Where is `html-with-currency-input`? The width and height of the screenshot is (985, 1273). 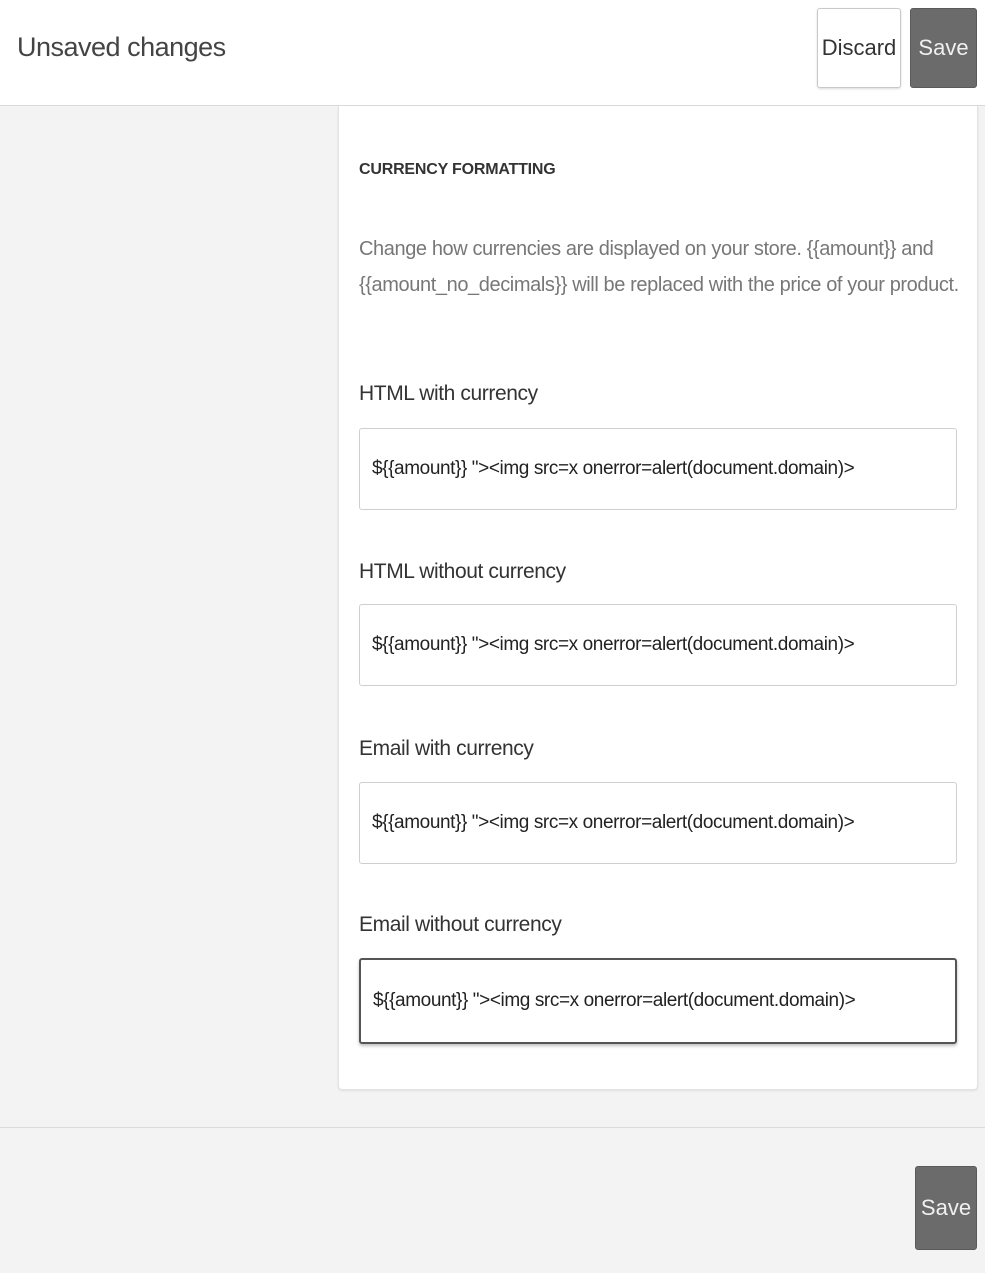
html-with-currency-input is located at coordinates (658, 469).